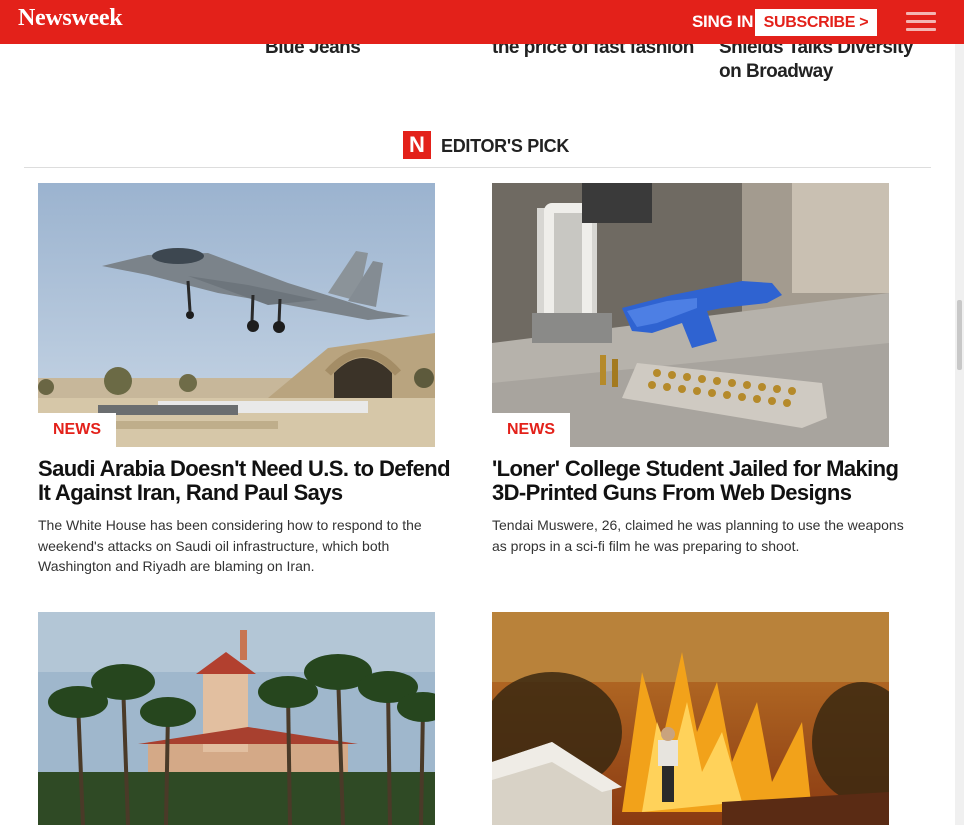 Image resolution: width=964 pixels, height=825 pixels. I want to click on section-title: EDITOR'S PICK, so click(505, 146).